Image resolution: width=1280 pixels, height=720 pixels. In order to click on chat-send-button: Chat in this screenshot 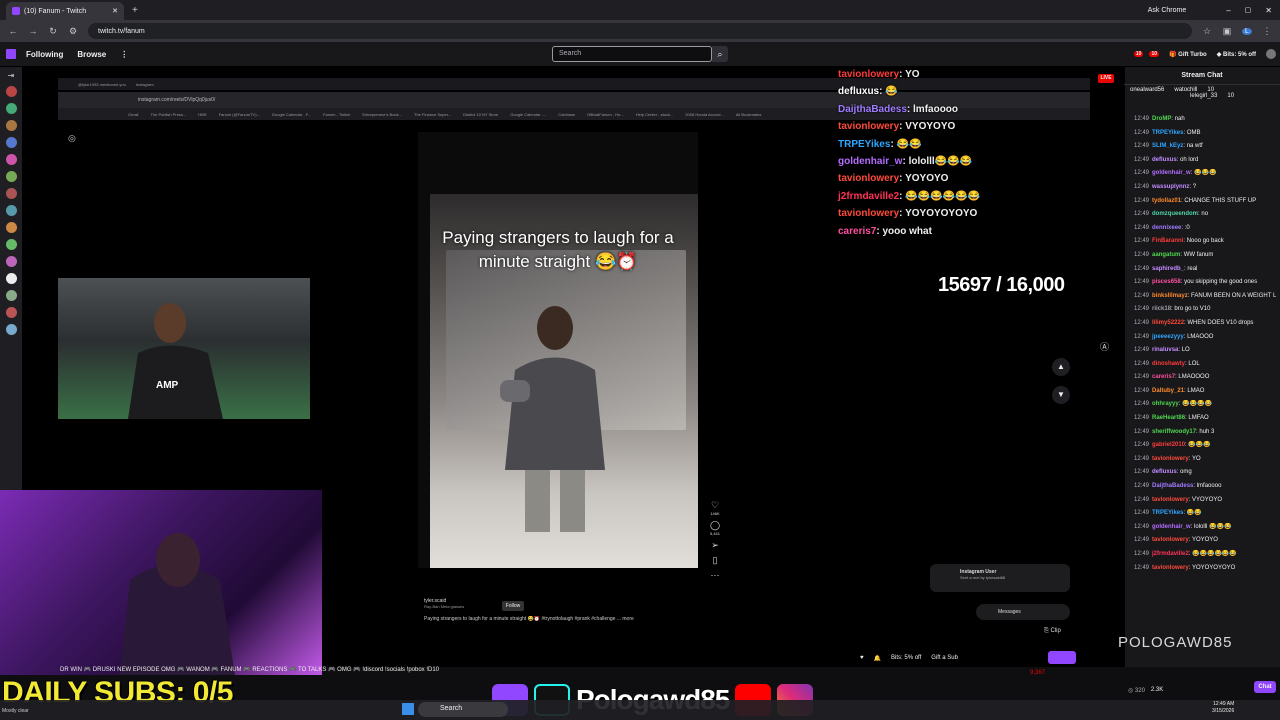, I will do `click(1265, 687)`.